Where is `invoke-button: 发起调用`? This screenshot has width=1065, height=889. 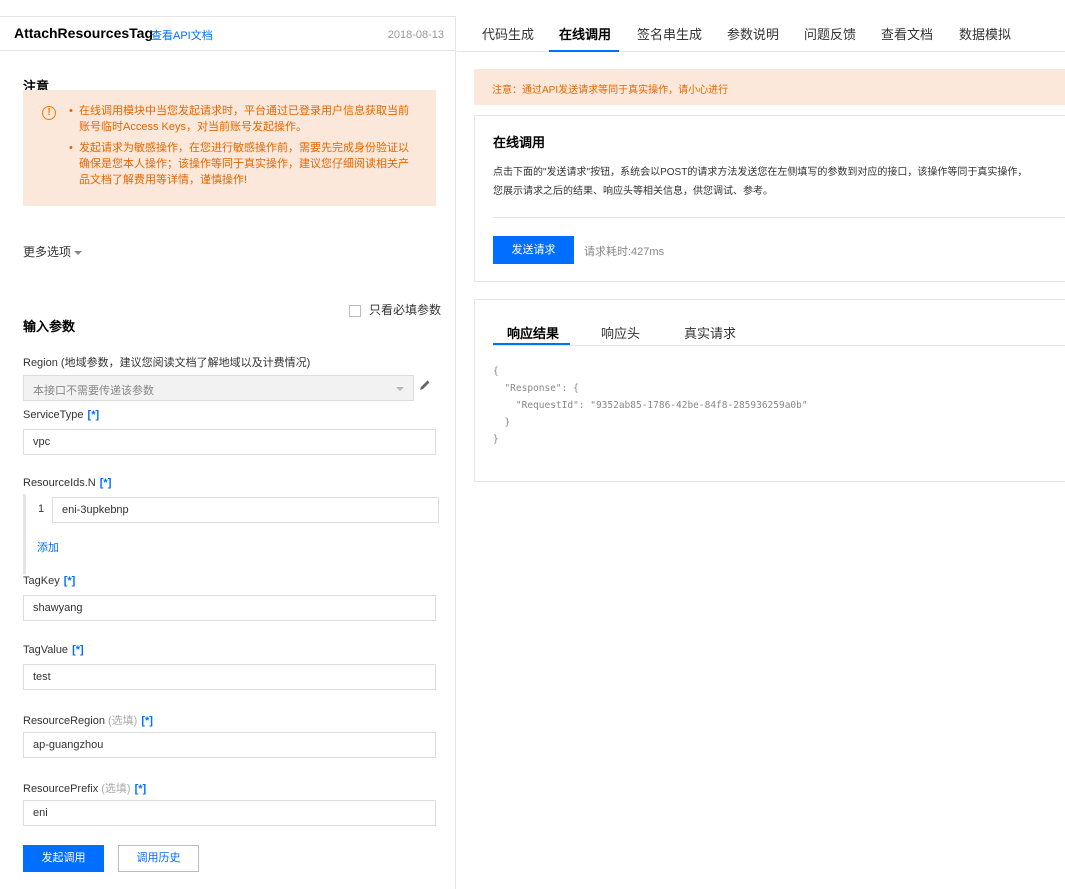
invoke-button: 发起调用 is located at coordinates (63, 858).